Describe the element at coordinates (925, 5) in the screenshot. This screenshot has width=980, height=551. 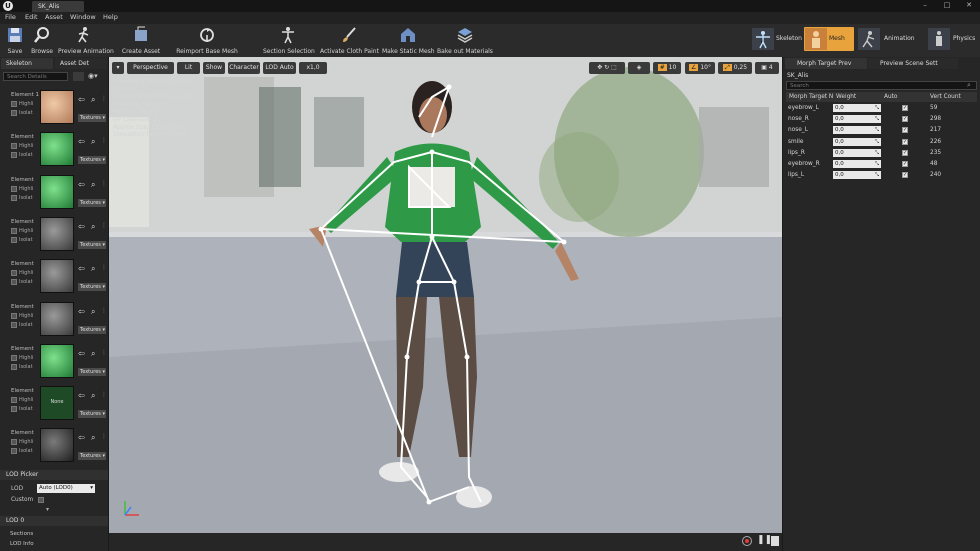
I see `minimize-button: –` at that location.